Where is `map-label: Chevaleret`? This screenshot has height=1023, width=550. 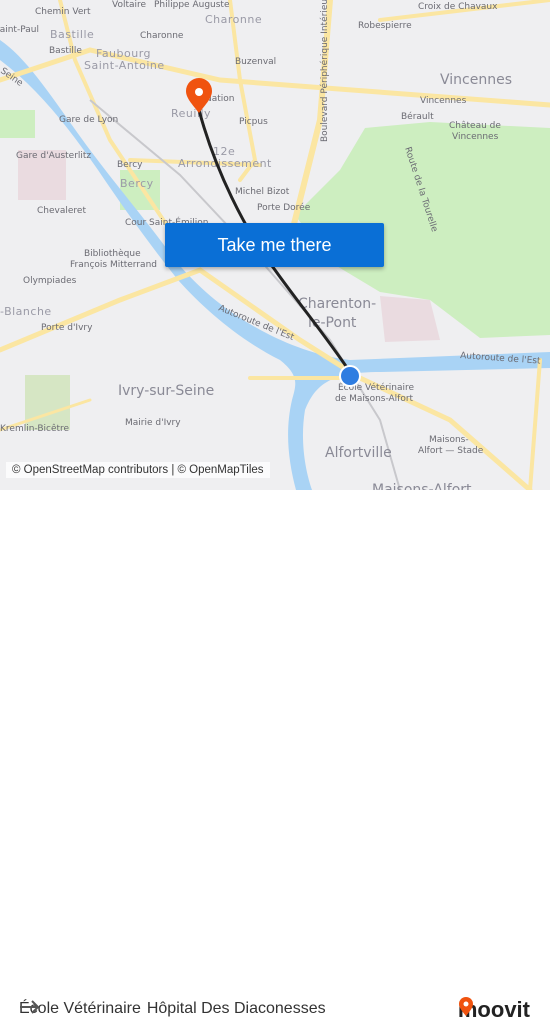
map-label: Chevaleret is located at coordinates (61, 211).